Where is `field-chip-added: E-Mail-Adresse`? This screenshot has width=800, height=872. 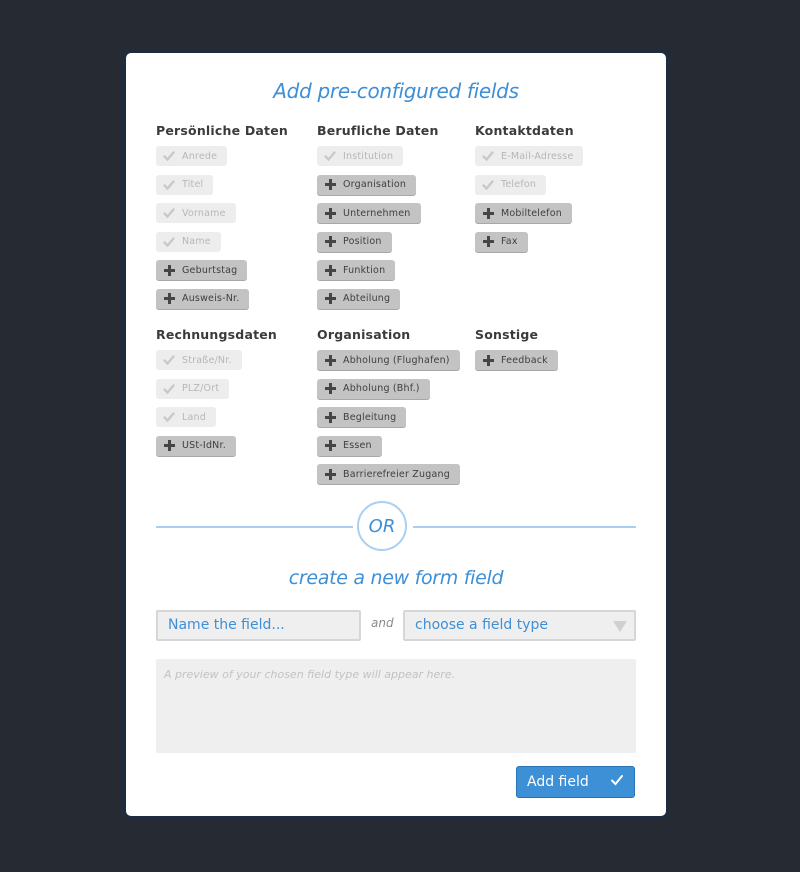
field-chip-added: E-Mail-Adresse is located at coordinates (529, 156).